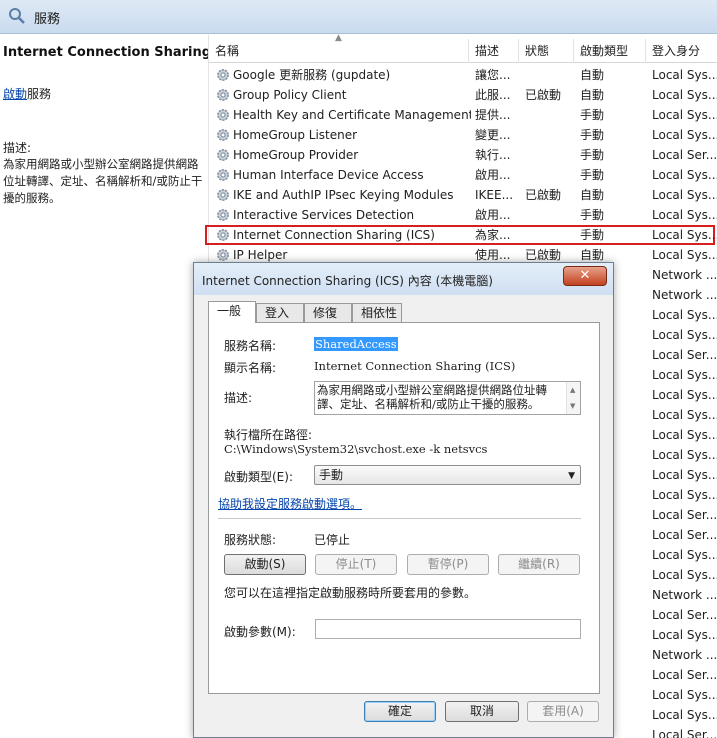 The width and height of the screenshot is (717, 738). I want to click on pause-button: 暫停(P), so click(448, 564).